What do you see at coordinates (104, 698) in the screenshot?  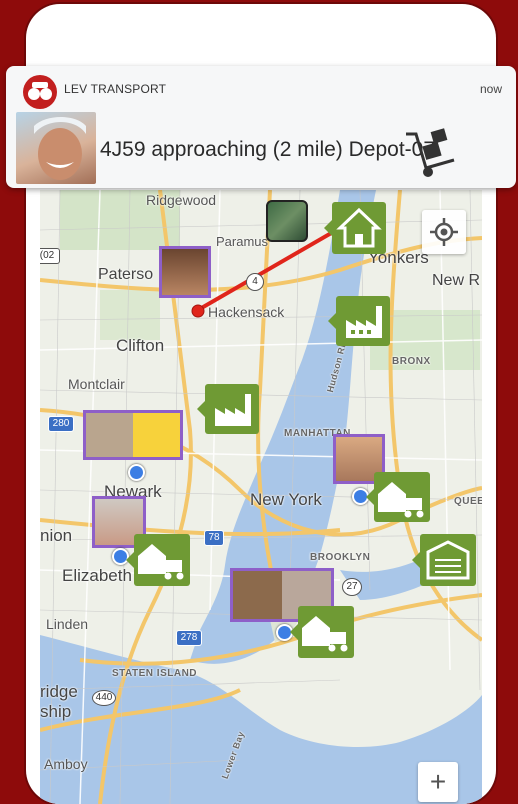 I see `route-shield: 440` at bounding box center [104, 698].